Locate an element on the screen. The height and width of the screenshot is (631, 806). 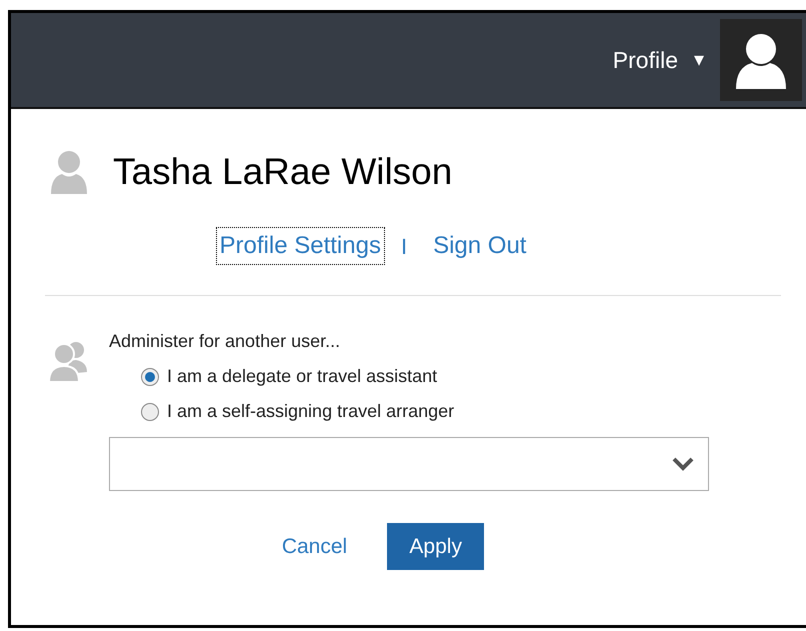
users-icon is located at coordinates (69, 361).